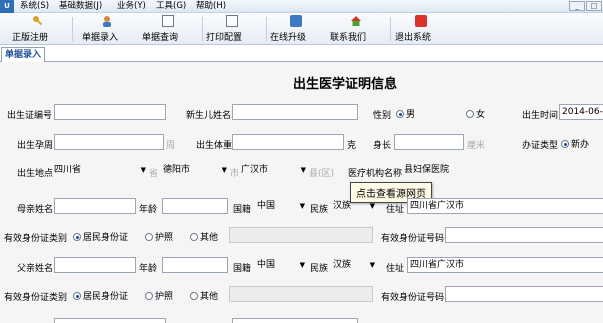 The image size is (603, 323). I want to click on father-id-other-radio: 其他, so click(204, 295).